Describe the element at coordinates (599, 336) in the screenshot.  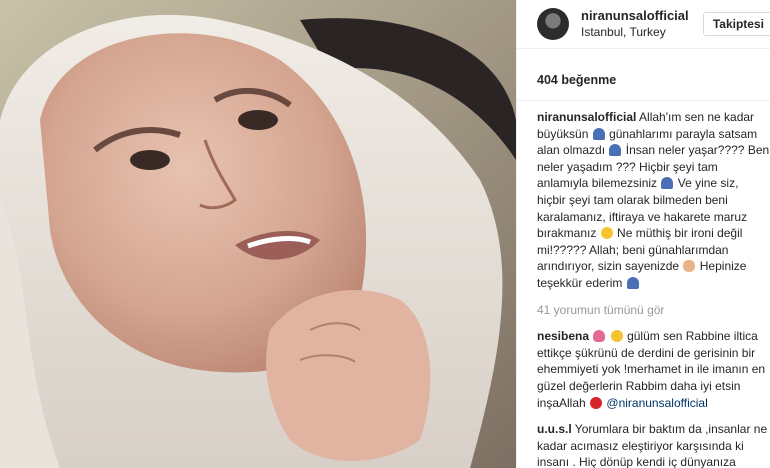
I see `tulip-icon` at that location.